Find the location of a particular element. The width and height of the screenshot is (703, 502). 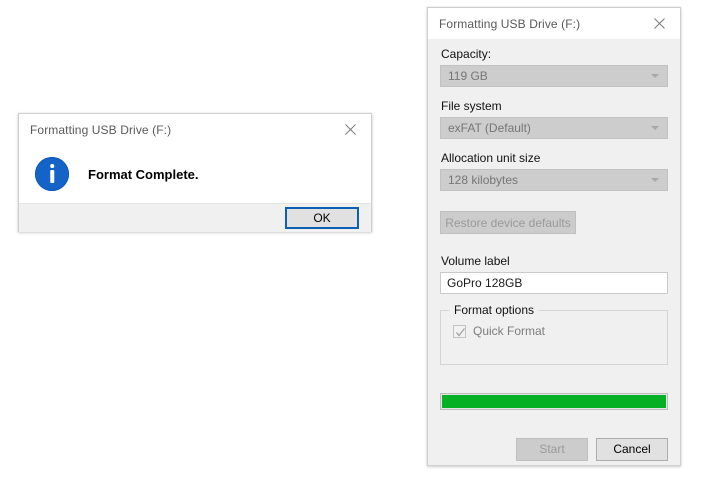

cancel-button: Cancel is located at coordinates (632, 449).